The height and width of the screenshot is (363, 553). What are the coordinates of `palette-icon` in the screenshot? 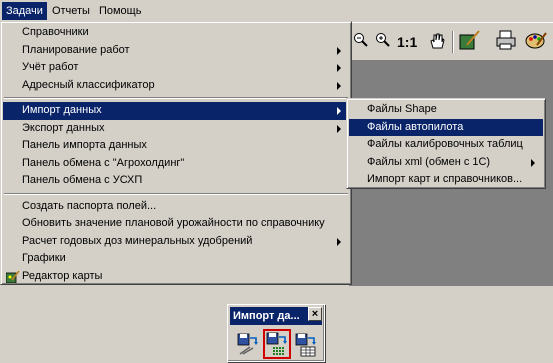 It's located at (536, 42).